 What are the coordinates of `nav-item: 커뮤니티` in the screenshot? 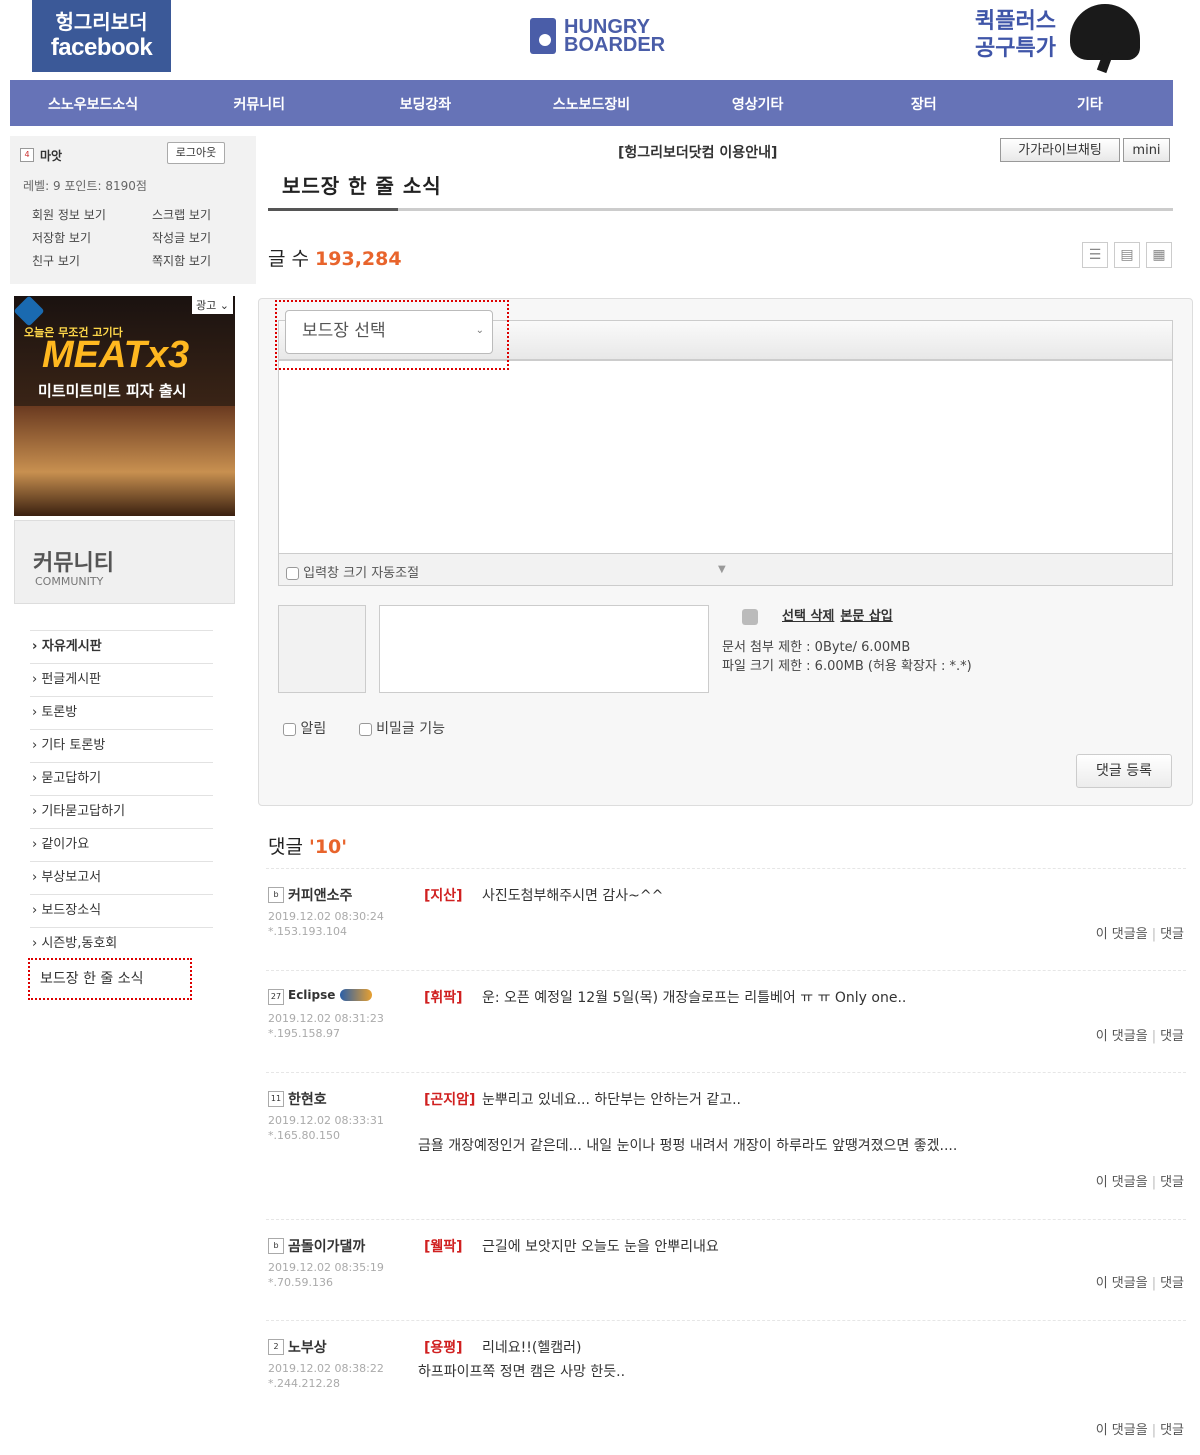 It's located at (259, 103).